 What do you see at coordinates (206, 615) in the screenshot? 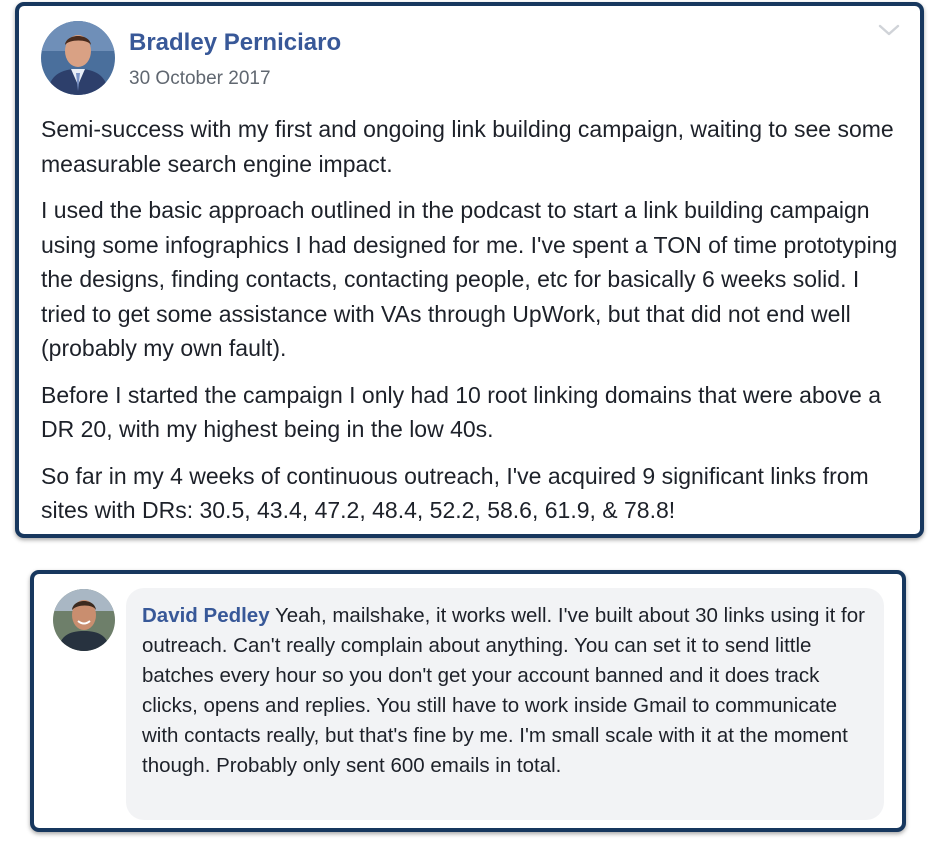
I see `comment-author-name: David Pedley` at bounding box center [206, 615].